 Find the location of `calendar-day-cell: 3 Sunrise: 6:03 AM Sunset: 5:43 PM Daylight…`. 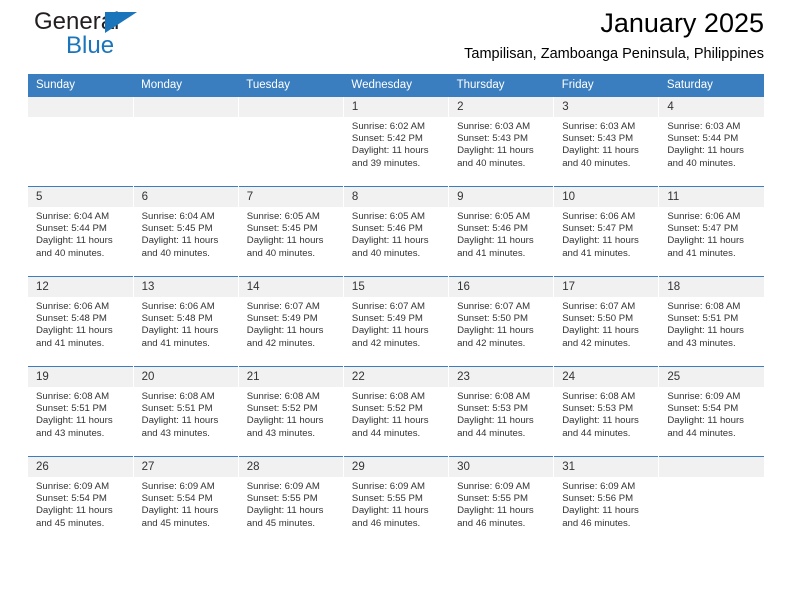

calendar-day-cell: 3 Sunrise: 6:03 AM Sunset: 5:43 PM Daylight… is located at coordinates (606, 141).